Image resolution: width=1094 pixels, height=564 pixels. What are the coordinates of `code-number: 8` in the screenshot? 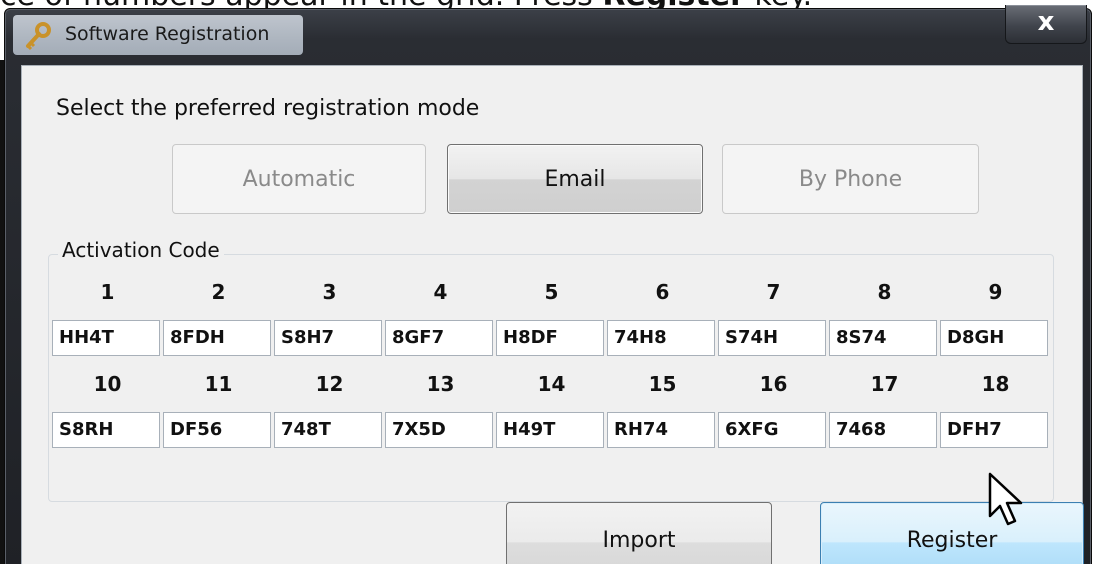 It's located at (884, 292).